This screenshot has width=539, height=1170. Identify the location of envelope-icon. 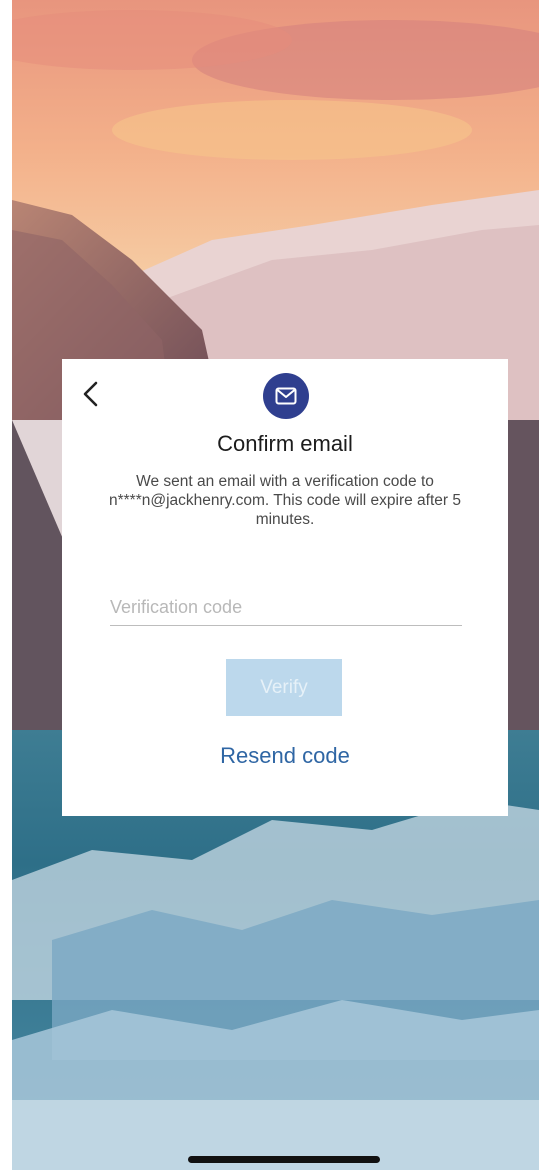
(286, 396).